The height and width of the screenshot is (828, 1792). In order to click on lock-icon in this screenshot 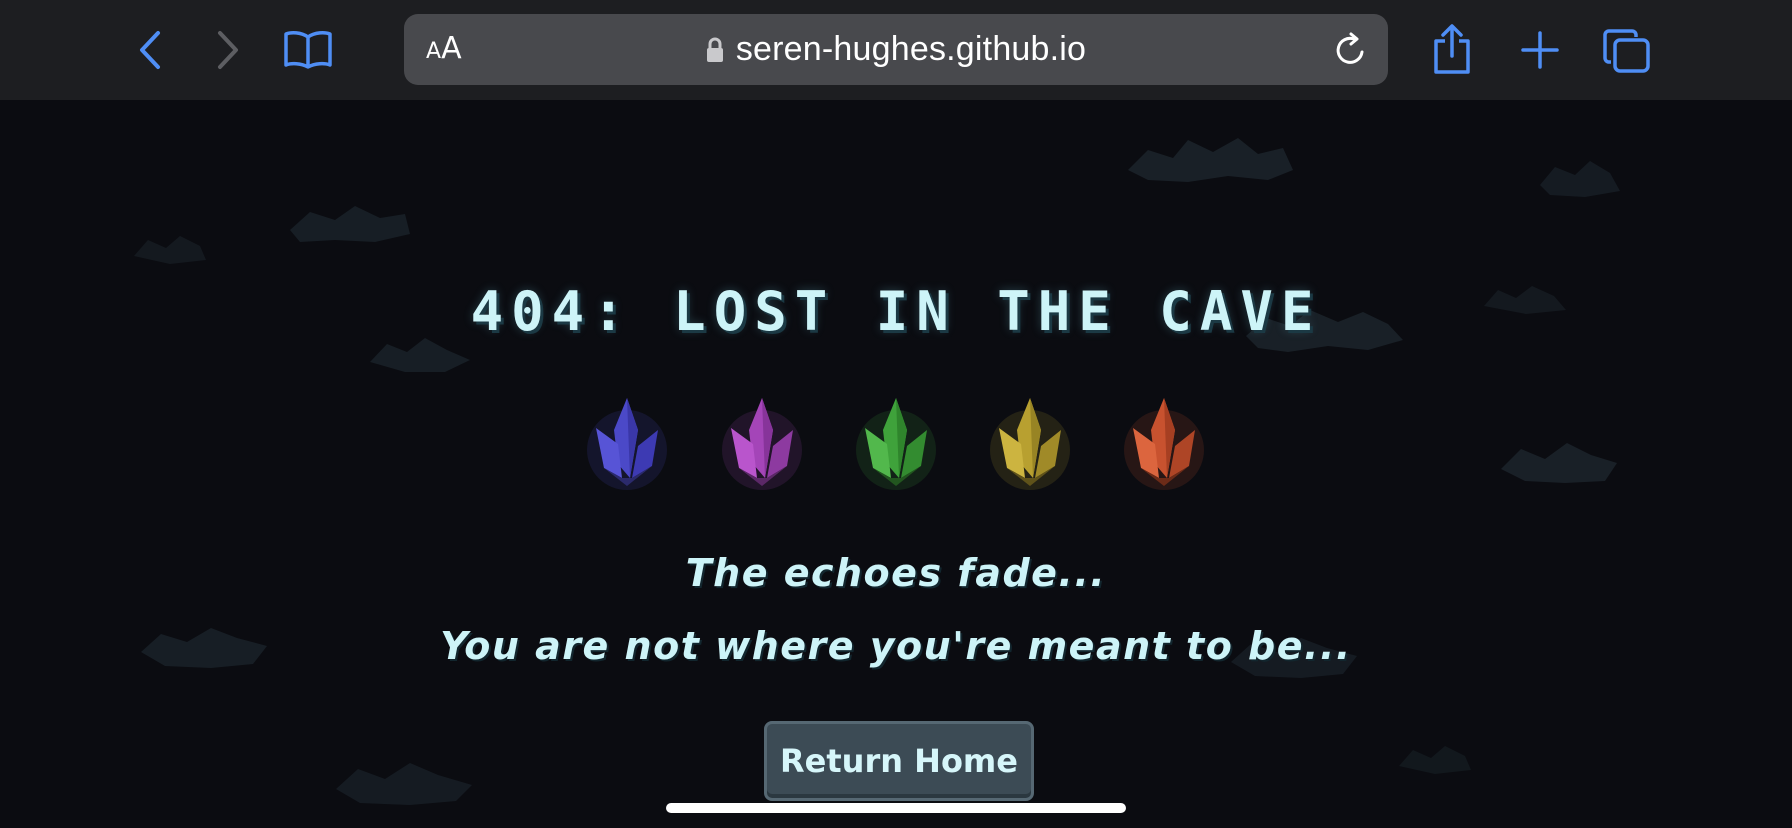, I will do `click(714, 49)`.